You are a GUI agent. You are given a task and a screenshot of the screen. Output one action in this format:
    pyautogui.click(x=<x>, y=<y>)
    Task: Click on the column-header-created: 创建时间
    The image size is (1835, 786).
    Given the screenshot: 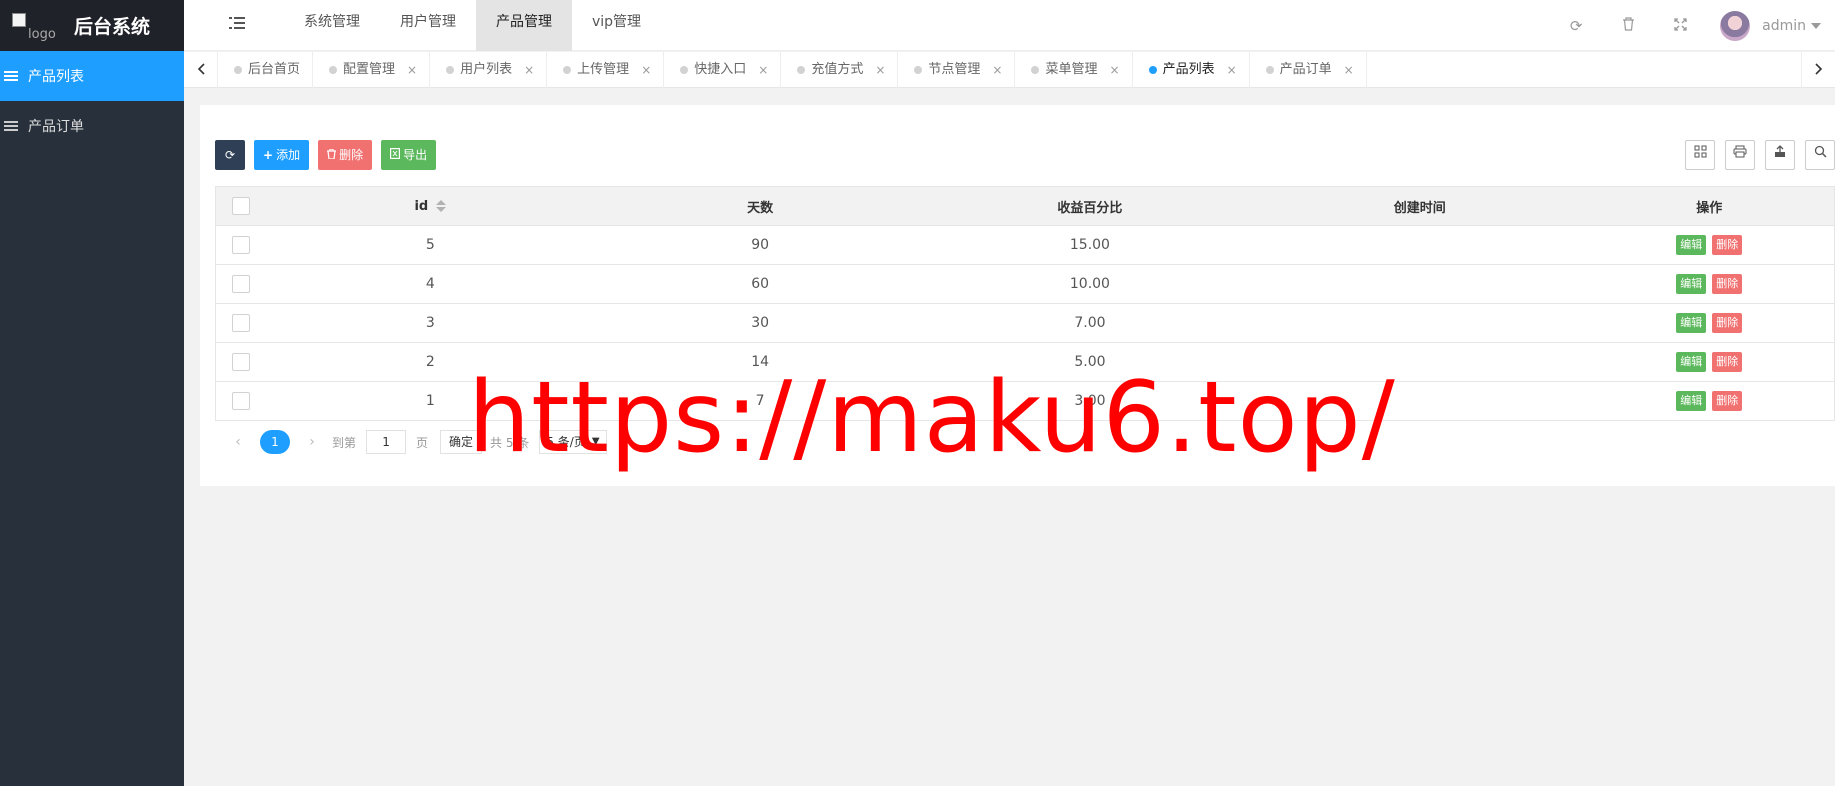 What is the action you would take?
    pyautogui.click(x=1419, y=206)
    